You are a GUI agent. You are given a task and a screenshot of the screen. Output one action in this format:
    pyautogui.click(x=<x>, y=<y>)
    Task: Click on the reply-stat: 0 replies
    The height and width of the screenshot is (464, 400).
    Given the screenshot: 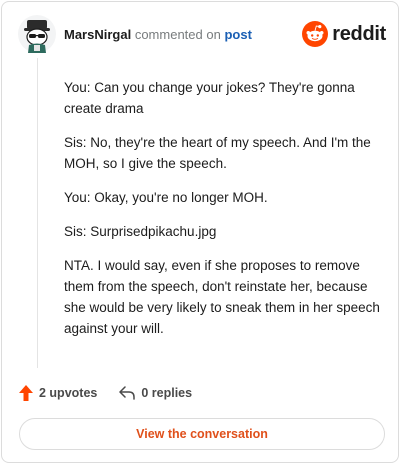 What is the action you would take?
    pyautogui.click(x=155, y=393)
    